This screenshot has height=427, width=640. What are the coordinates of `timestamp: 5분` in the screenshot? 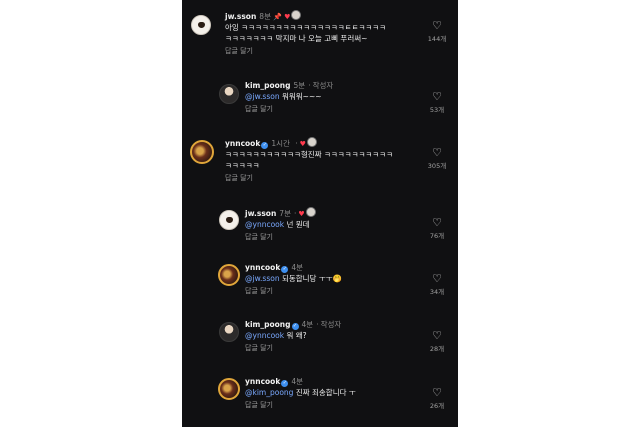 It's located at (299, 85).